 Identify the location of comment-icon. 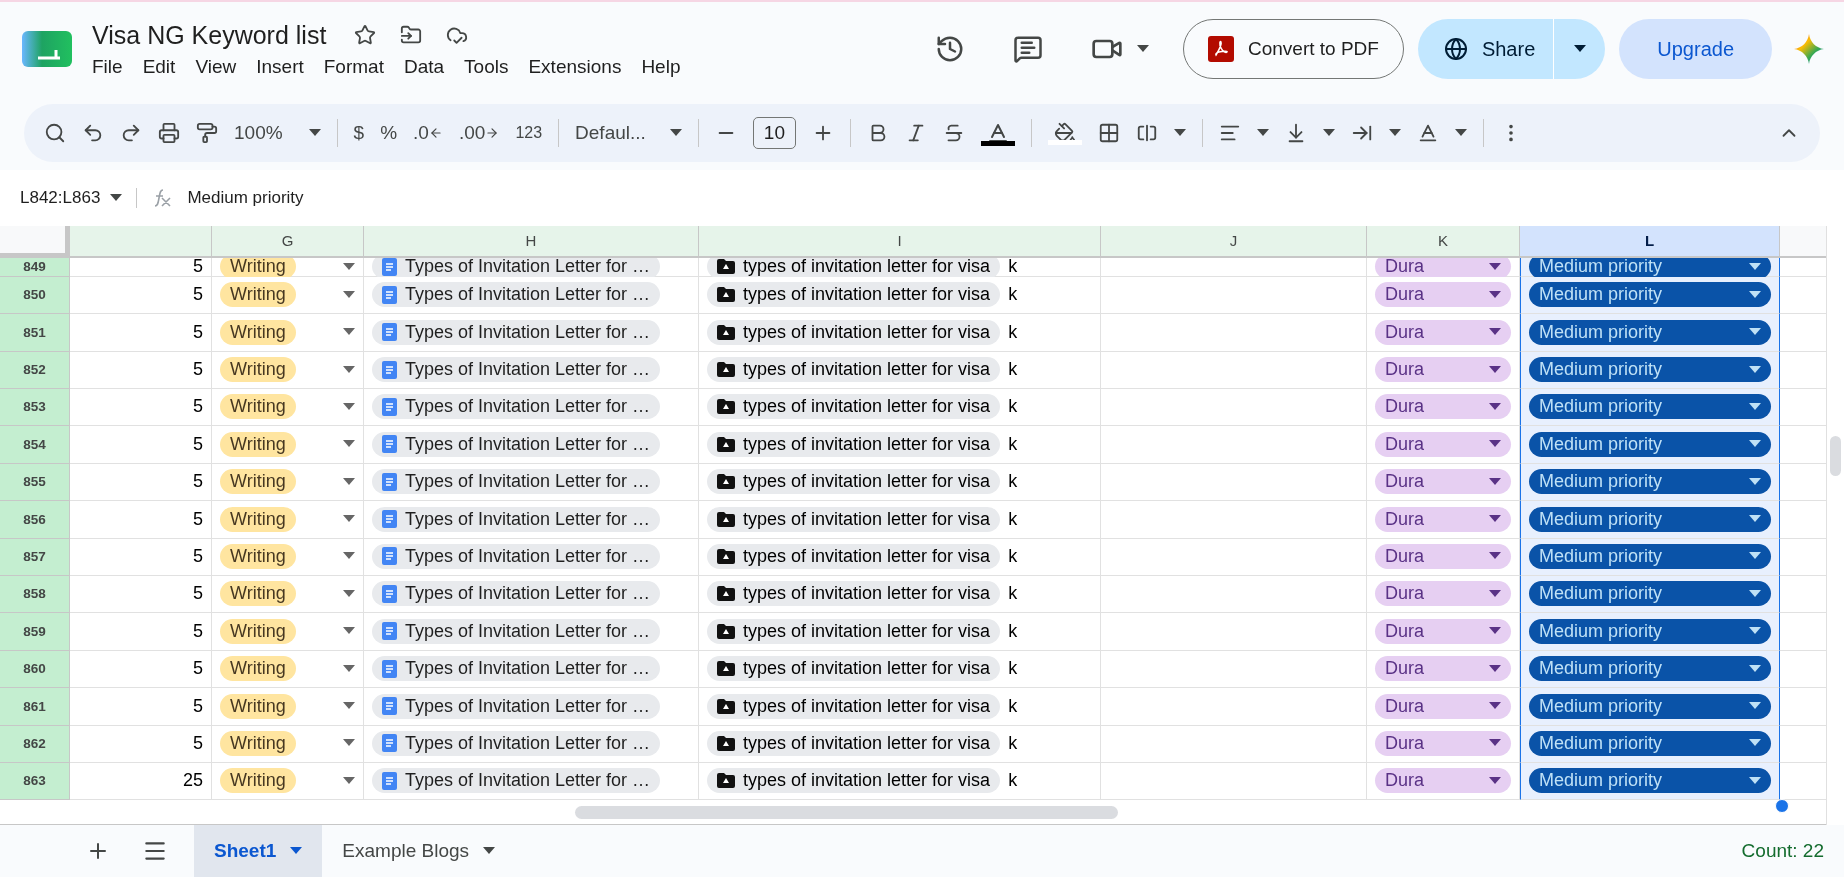
(1027, 49).